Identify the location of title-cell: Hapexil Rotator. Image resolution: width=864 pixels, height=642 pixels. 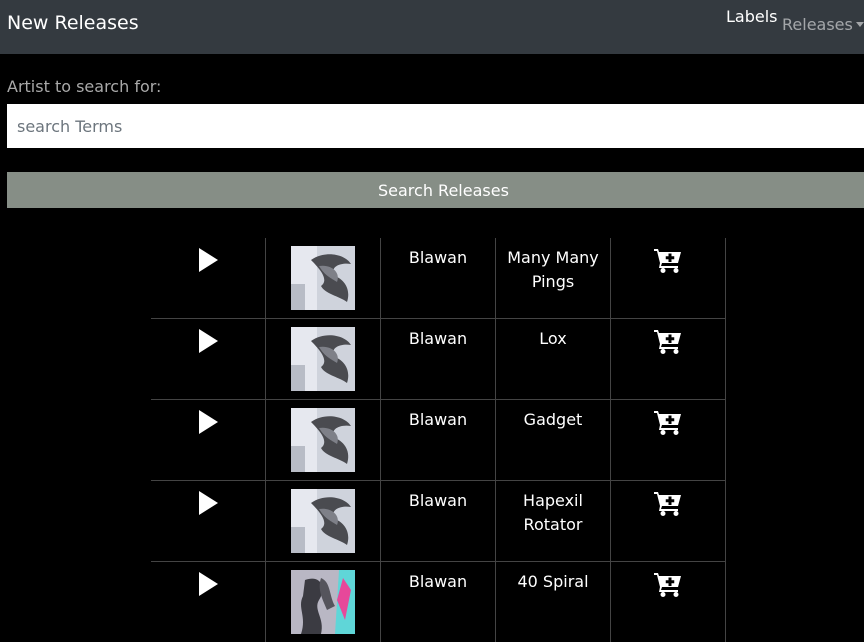
(553, 521).